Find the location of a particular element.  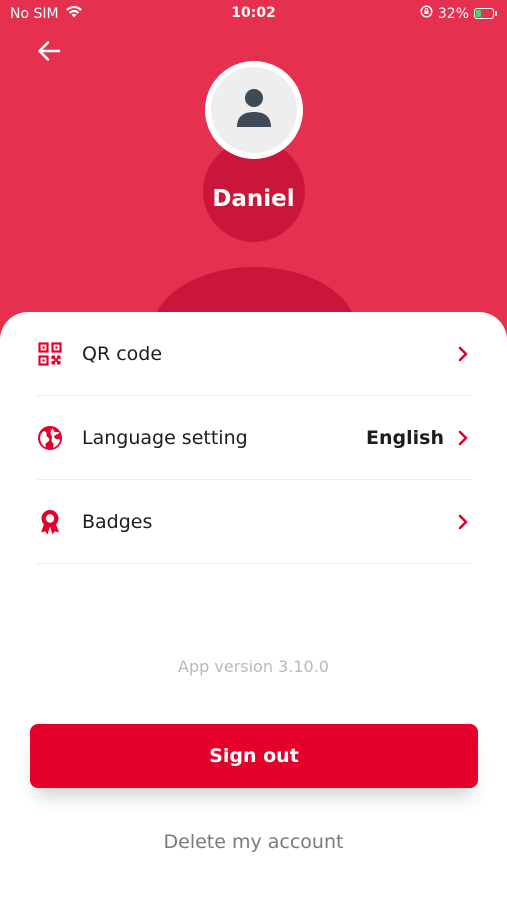

menu-item-language-setting: Language setting English is located at coordinates (254, 438).